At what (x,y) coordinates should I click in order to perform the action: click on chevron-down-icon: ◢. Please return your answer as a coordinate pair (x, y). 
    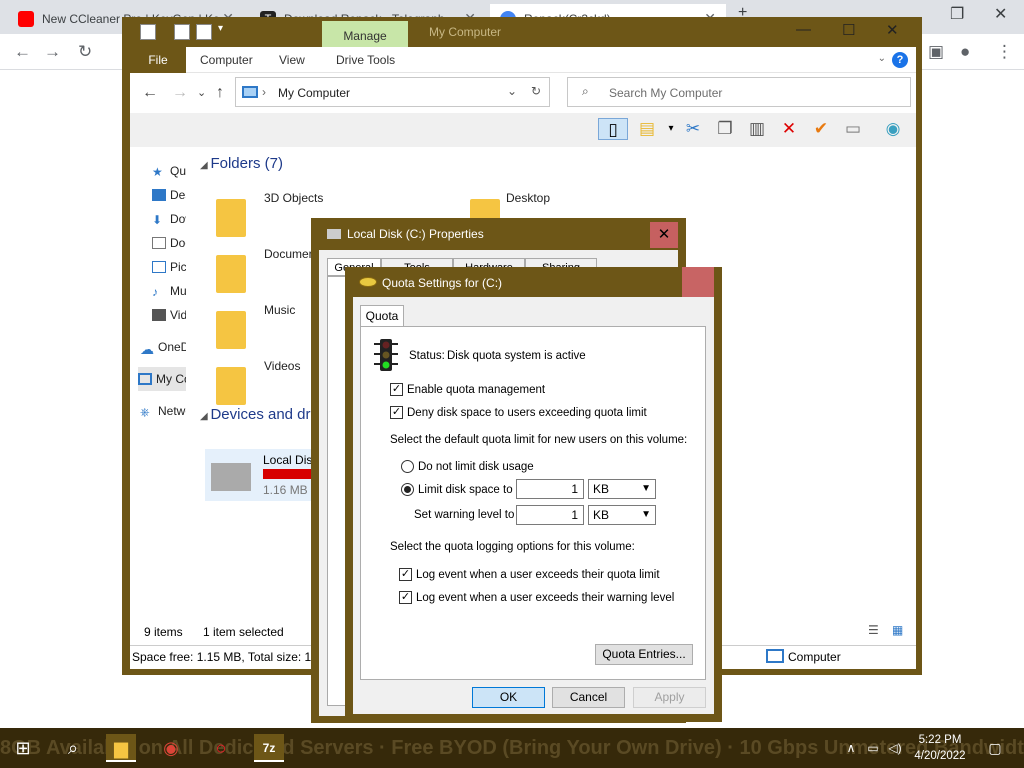
    Looking at the image, I should click on (205, 416).